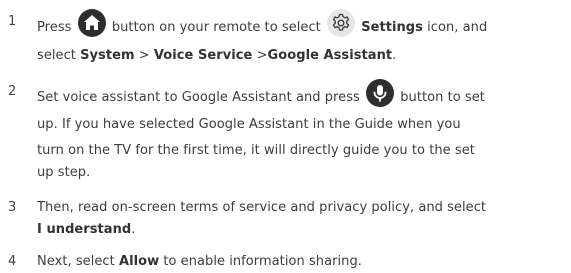 This screenshot has height=273, width=571. I want to click on text-fragment: select, so click(56, 55).